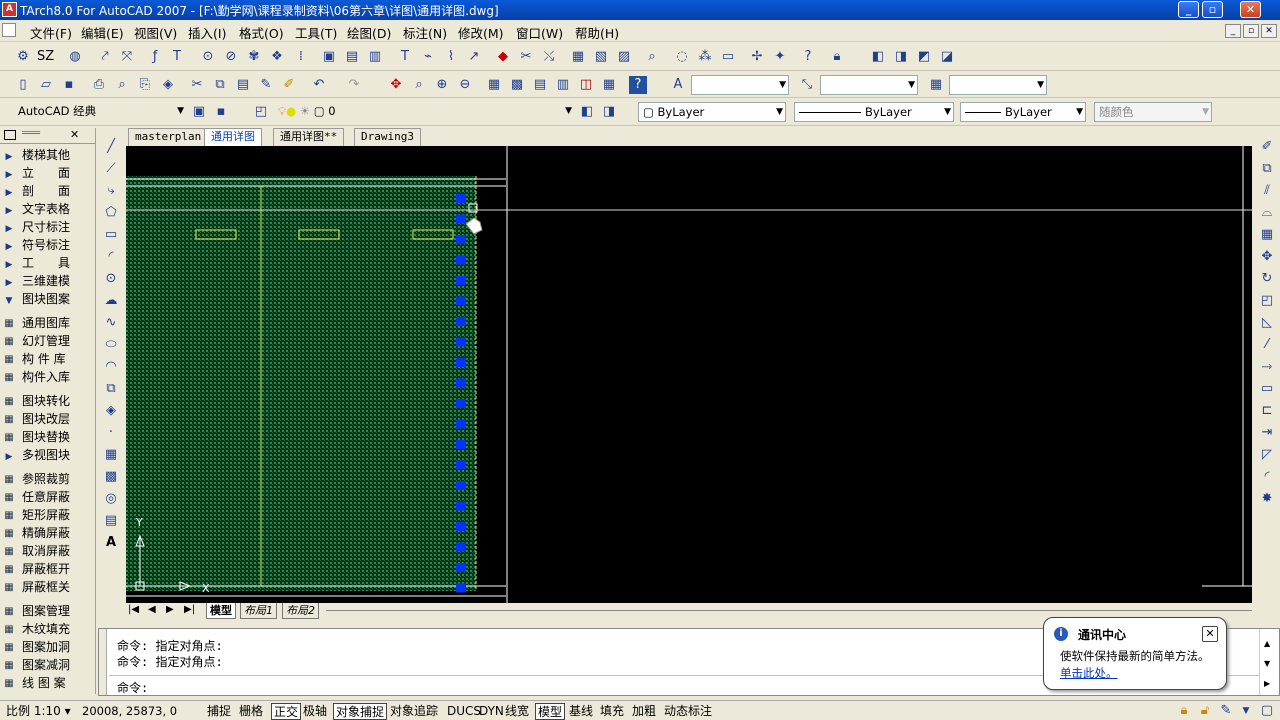 The image size is (1280, 720). Describe the element at coordinates (69, 85) in the screenshot. I see `save-icon: ▪` at that location.